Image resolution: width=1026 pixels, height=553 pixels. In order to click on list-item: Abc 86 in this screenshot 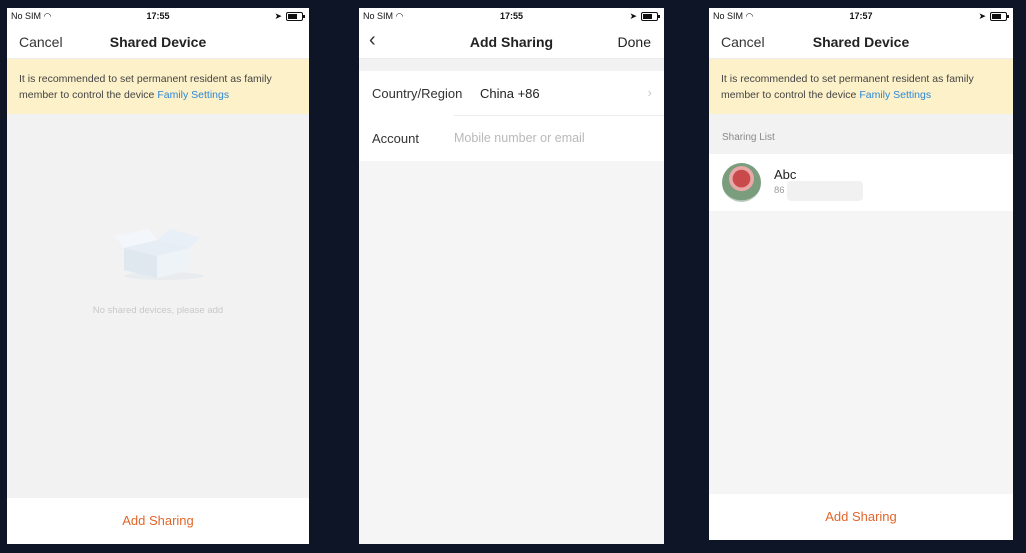, I will do `click(861, 182)`.